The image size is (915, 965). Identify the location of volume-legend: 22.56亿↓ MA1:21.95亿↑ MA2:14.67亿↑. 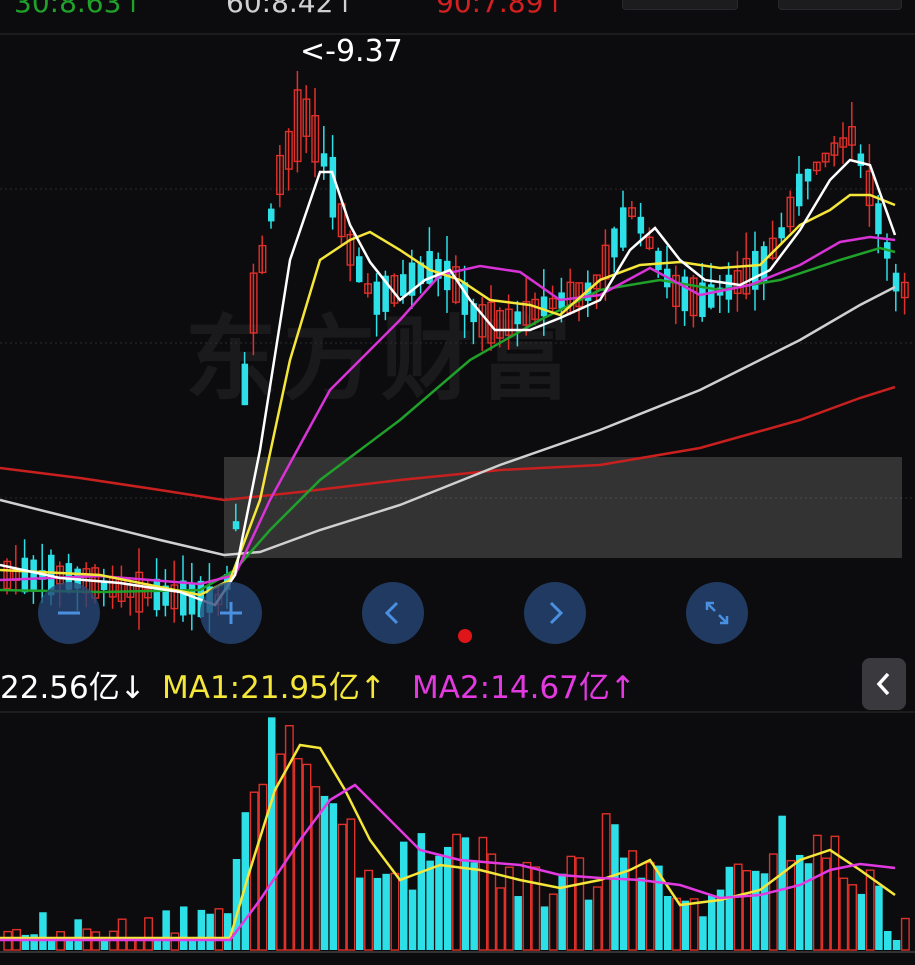
(430, 684).